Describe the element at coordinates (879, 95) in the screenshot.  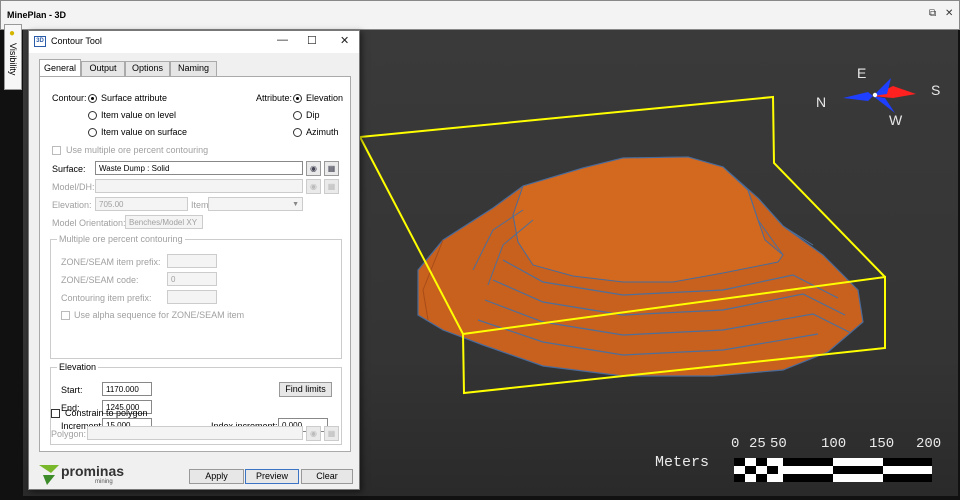
I see `compass-rose` at that location.